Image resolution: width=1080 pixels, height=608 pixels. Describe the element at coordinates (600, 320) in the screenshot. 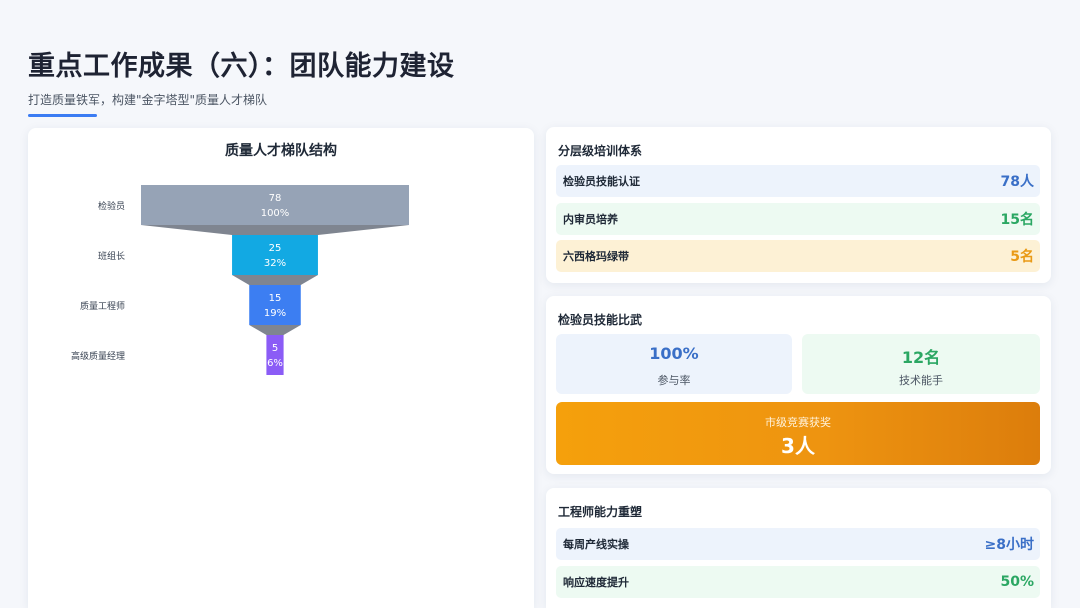

I see `contest-title: 检验员技能比武` at that location.